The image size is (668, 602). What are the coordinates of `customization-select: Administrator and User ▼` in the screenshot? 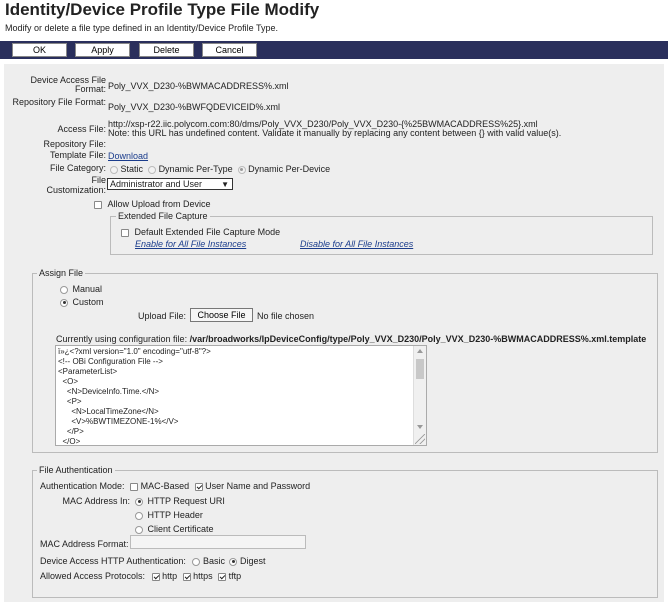 It's located at (170, 184).